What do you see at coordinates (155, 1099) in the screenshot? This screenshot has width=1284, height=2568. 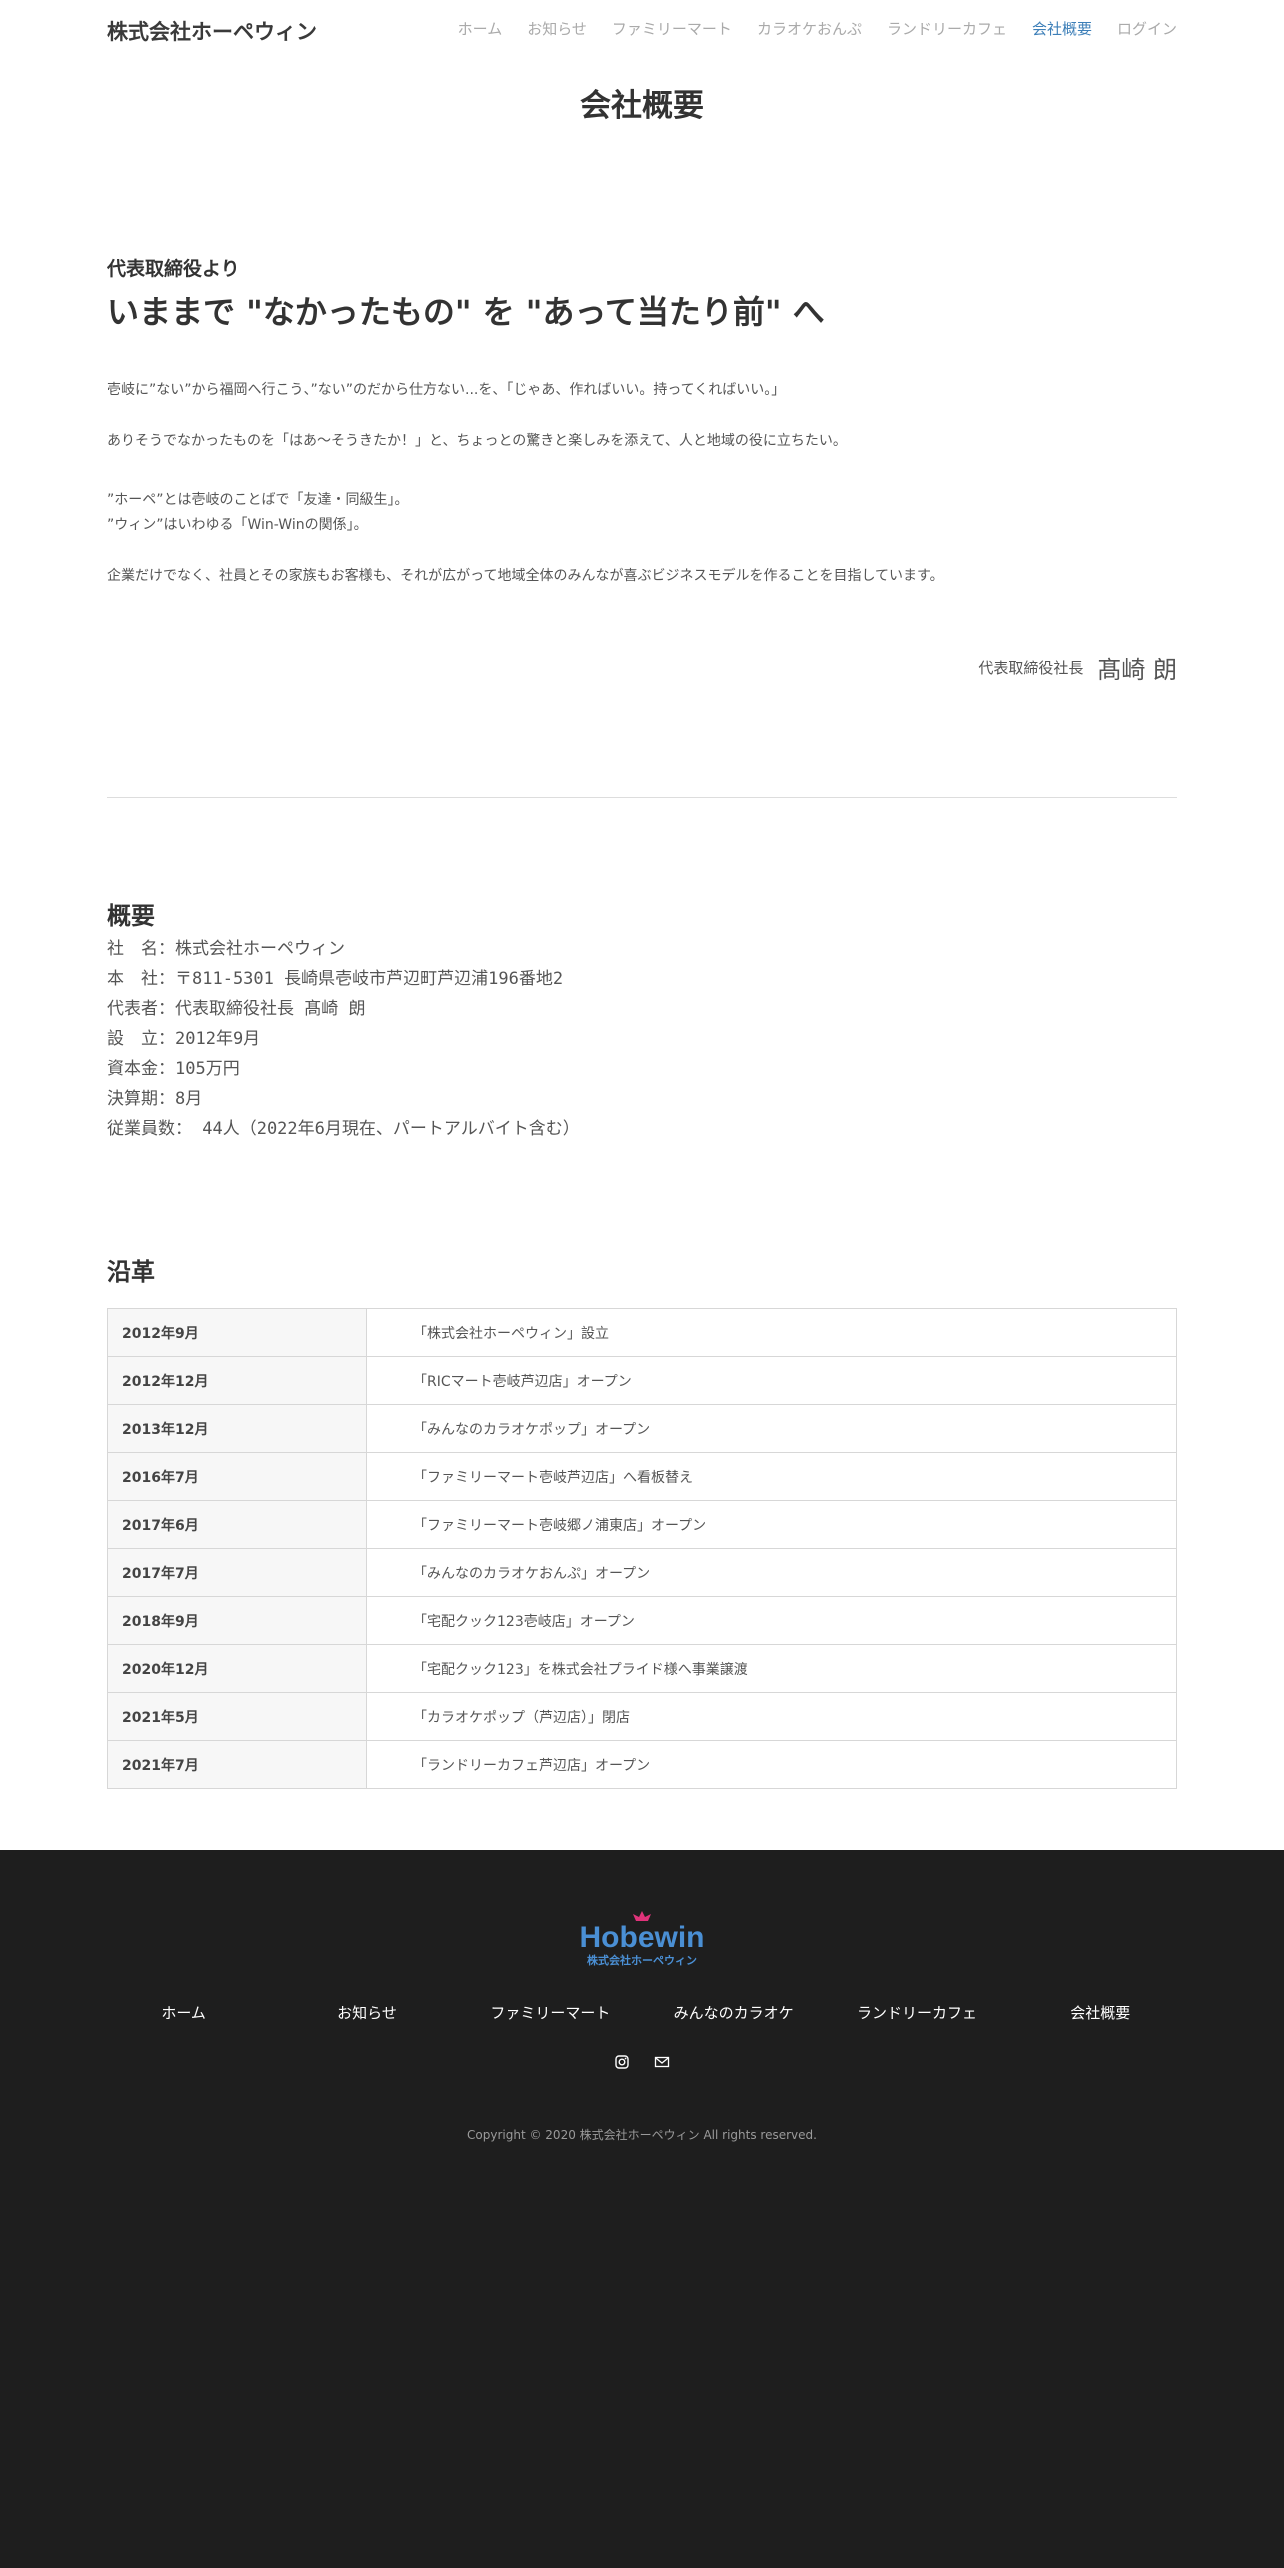 I see `overview-line-fiscal: 決算期：8月` at bounding box center [155, 1099].